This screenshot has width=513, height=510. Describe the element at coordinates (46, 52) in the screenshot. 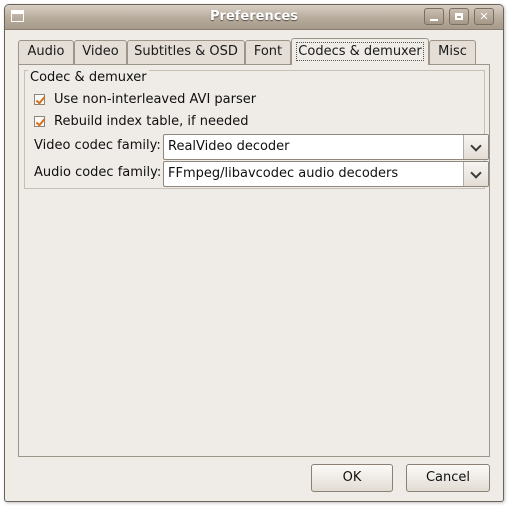

I see `tab-audio: Audio` at that location.